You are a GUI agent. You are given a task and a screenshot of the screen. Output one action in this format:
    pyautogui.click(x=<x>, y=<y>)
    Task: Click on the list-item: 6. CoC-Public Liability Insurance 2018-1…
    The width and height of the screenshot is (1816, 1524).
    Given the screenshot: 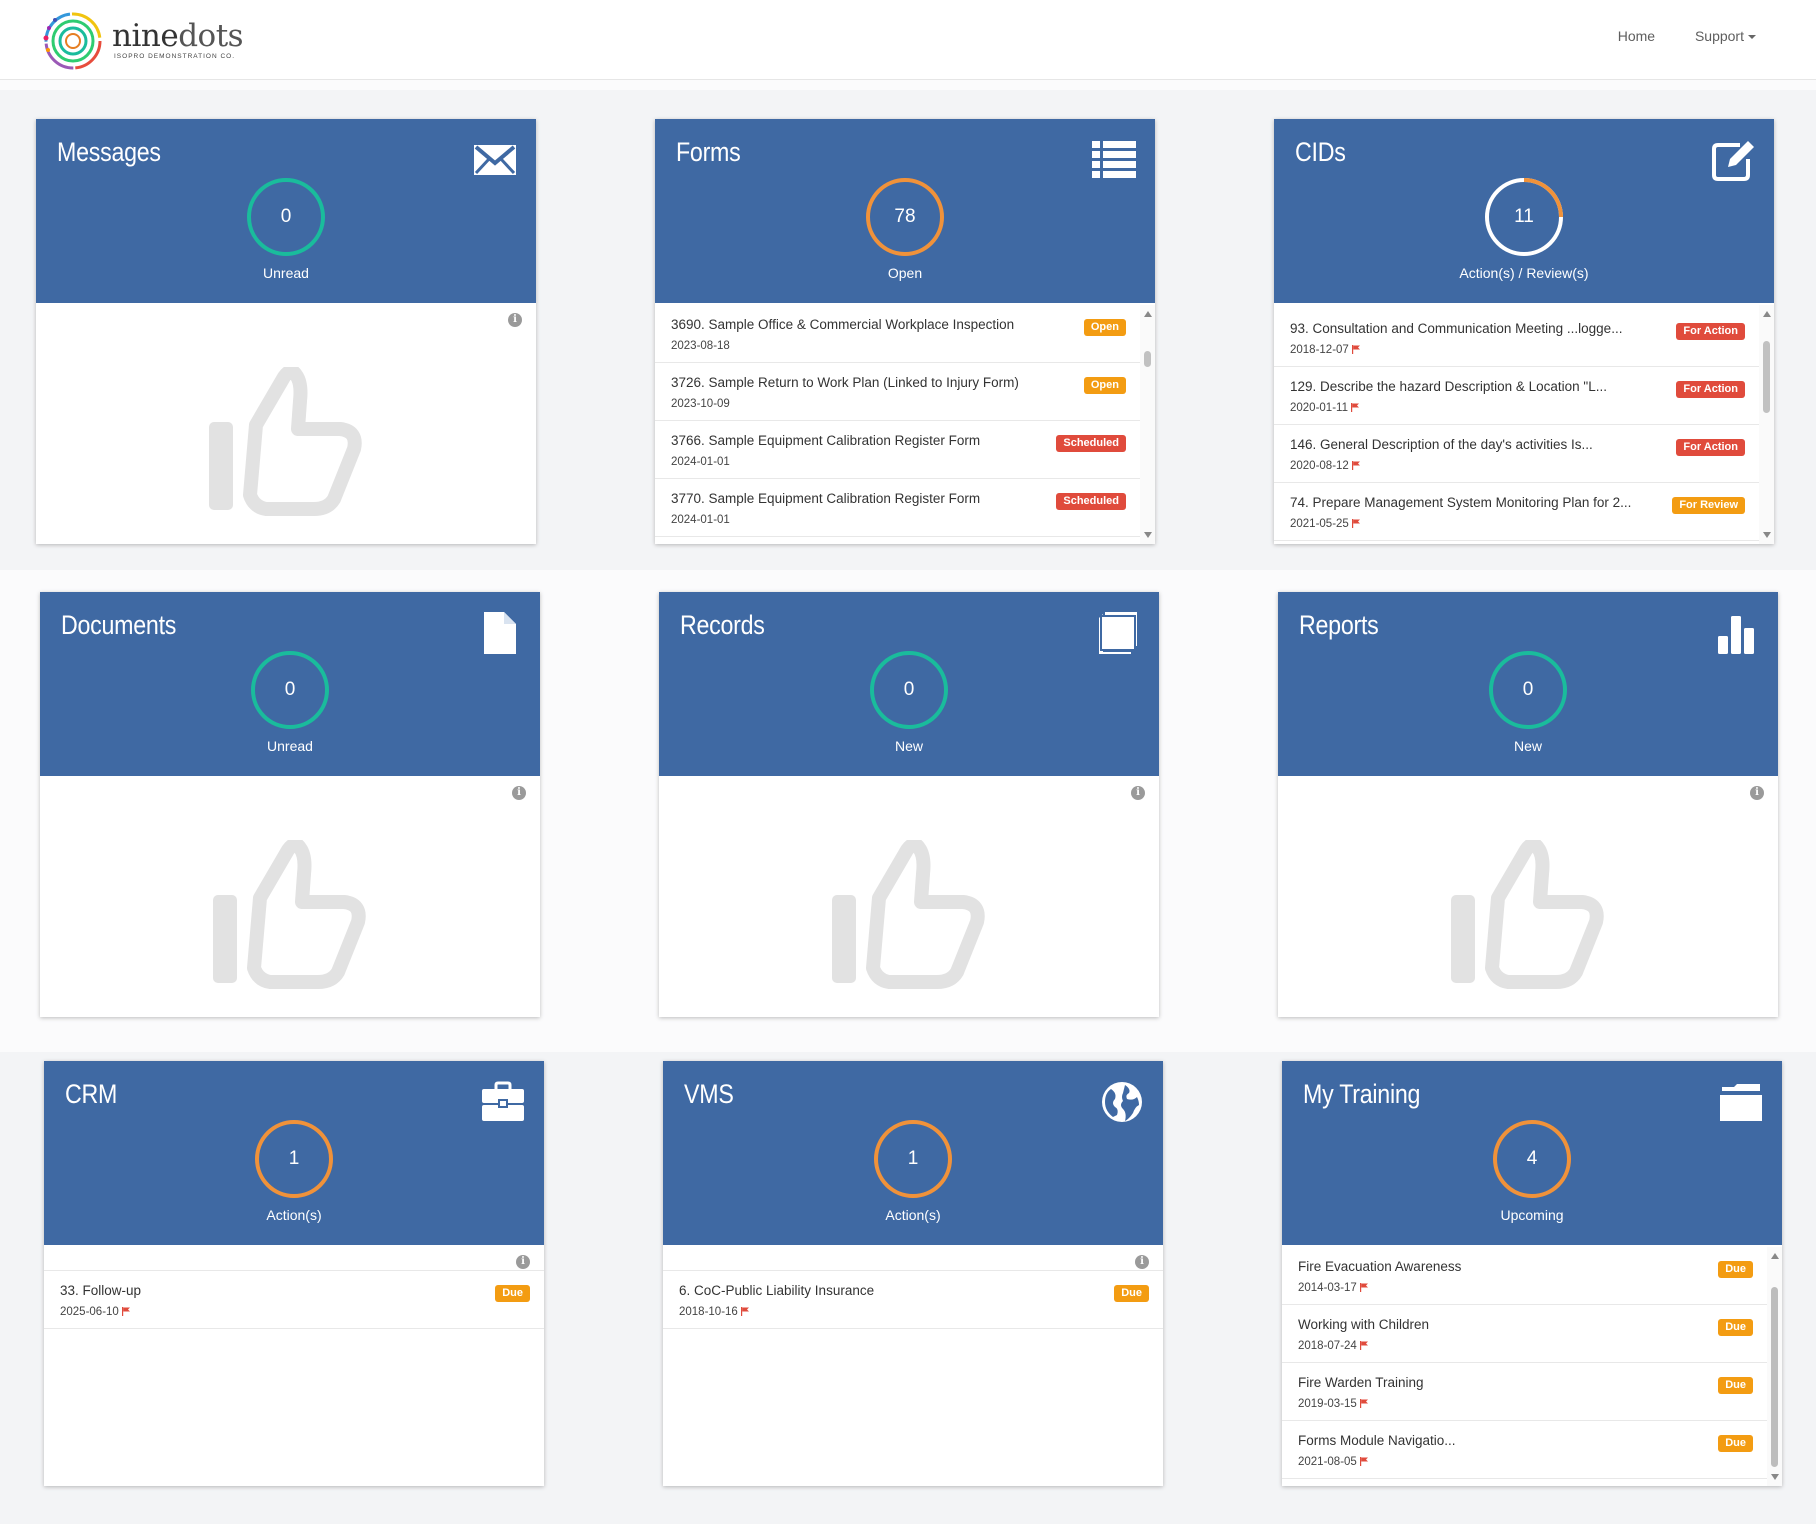 What is the action you would take?
    pyautogui.click(x=913, y=1299)
    